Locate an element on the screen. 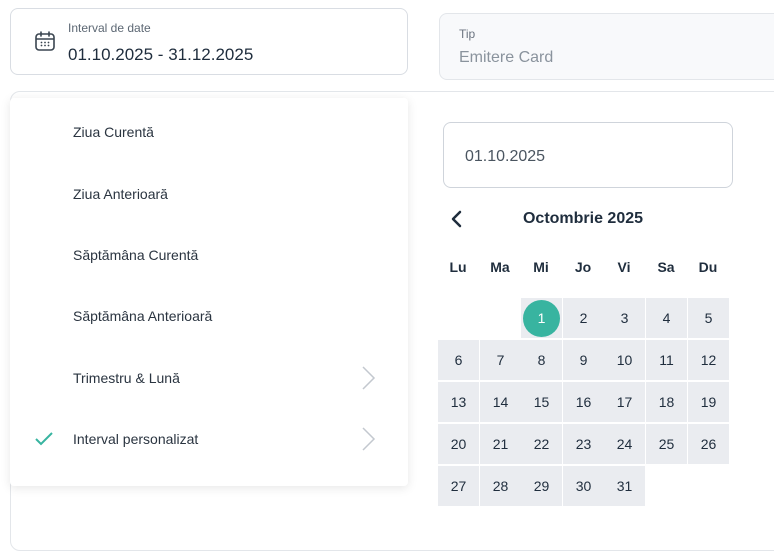 The width and height of the screenshot is (774, 551). calendar-day: 24 is located at coordinates (624, 444).